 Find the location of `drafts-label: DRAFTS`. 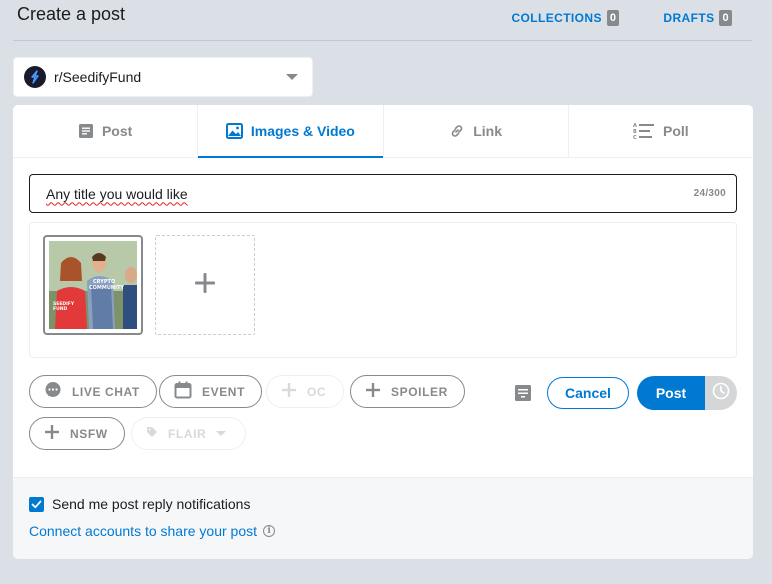

drafts-label: DRAFTS is located at coordinates (689, 18).